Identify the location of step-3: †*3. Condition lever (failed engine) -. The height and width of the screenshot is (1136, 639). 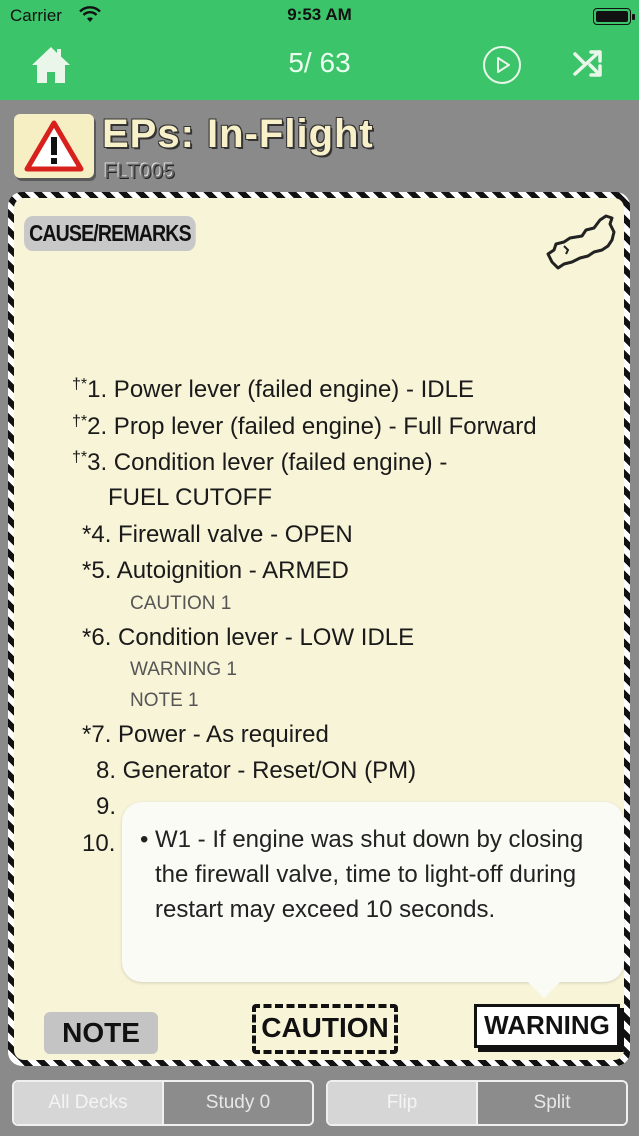
(259, 463).